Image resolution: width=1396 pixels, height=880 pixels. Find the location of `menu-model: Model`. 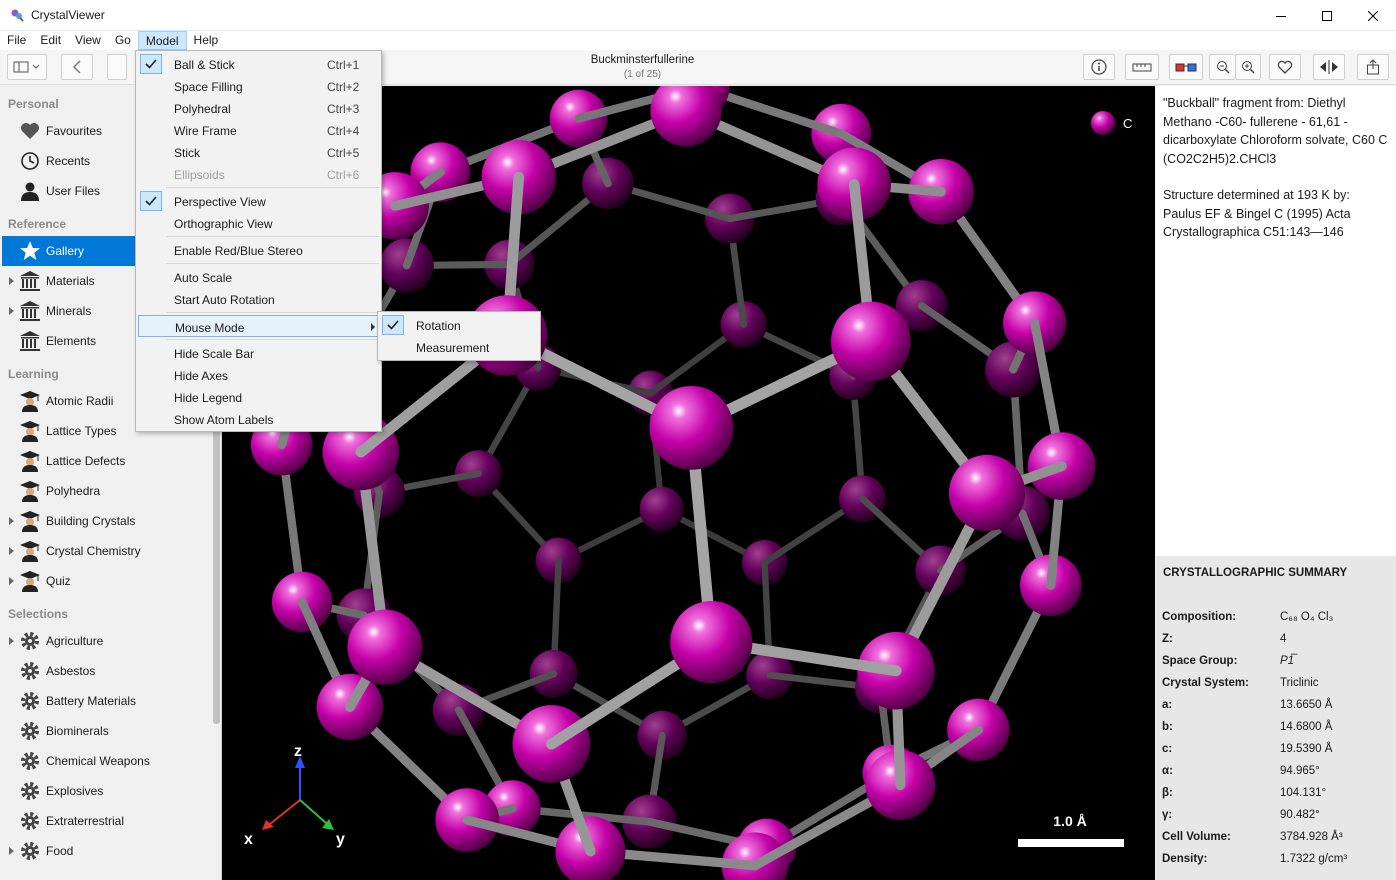

menu-model: Model is located at coordinates (162, 40).